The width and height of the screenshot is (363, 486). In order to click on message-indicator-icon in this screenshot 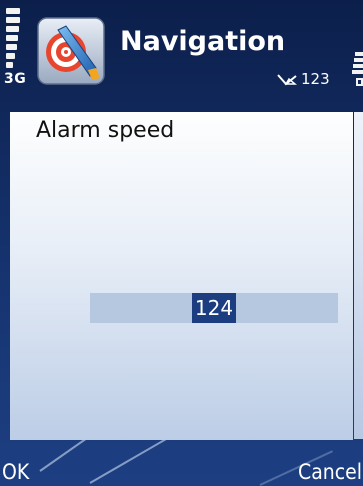, I will do `click(287, 79)`.